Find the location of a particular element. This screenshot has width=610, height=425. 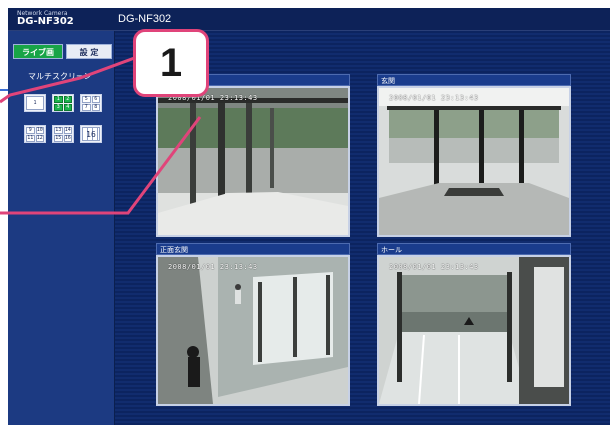

callout-badge: 1 is located at coordinates (171, 63).